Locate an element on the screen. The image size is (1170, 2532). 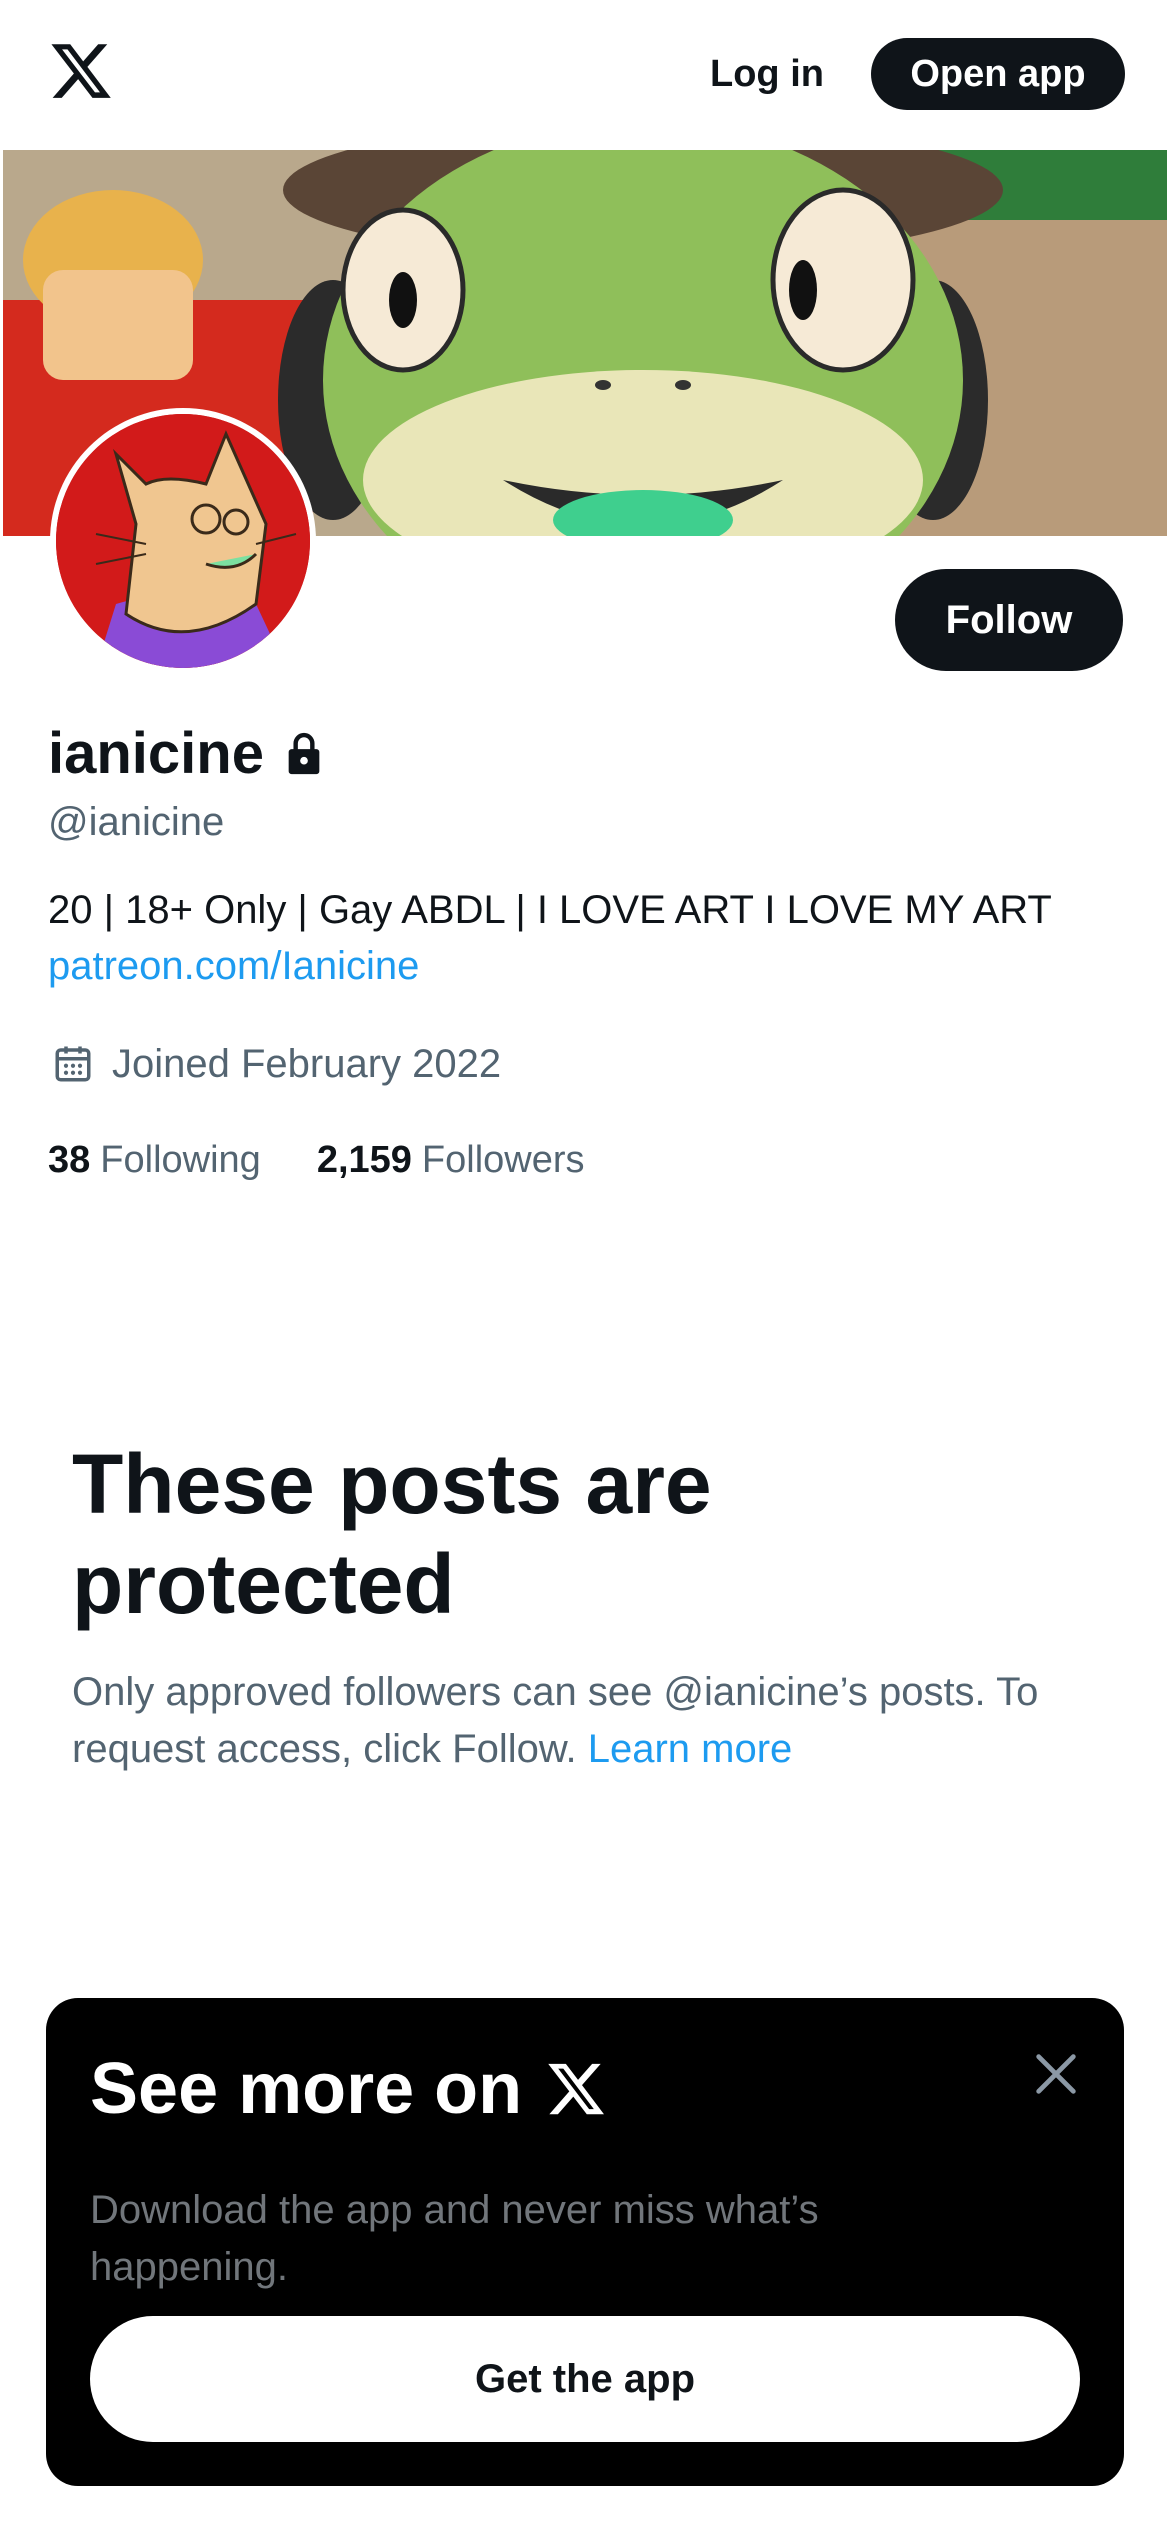
joined-date: Joined February 2022 is located at coordinates (307, 1063).